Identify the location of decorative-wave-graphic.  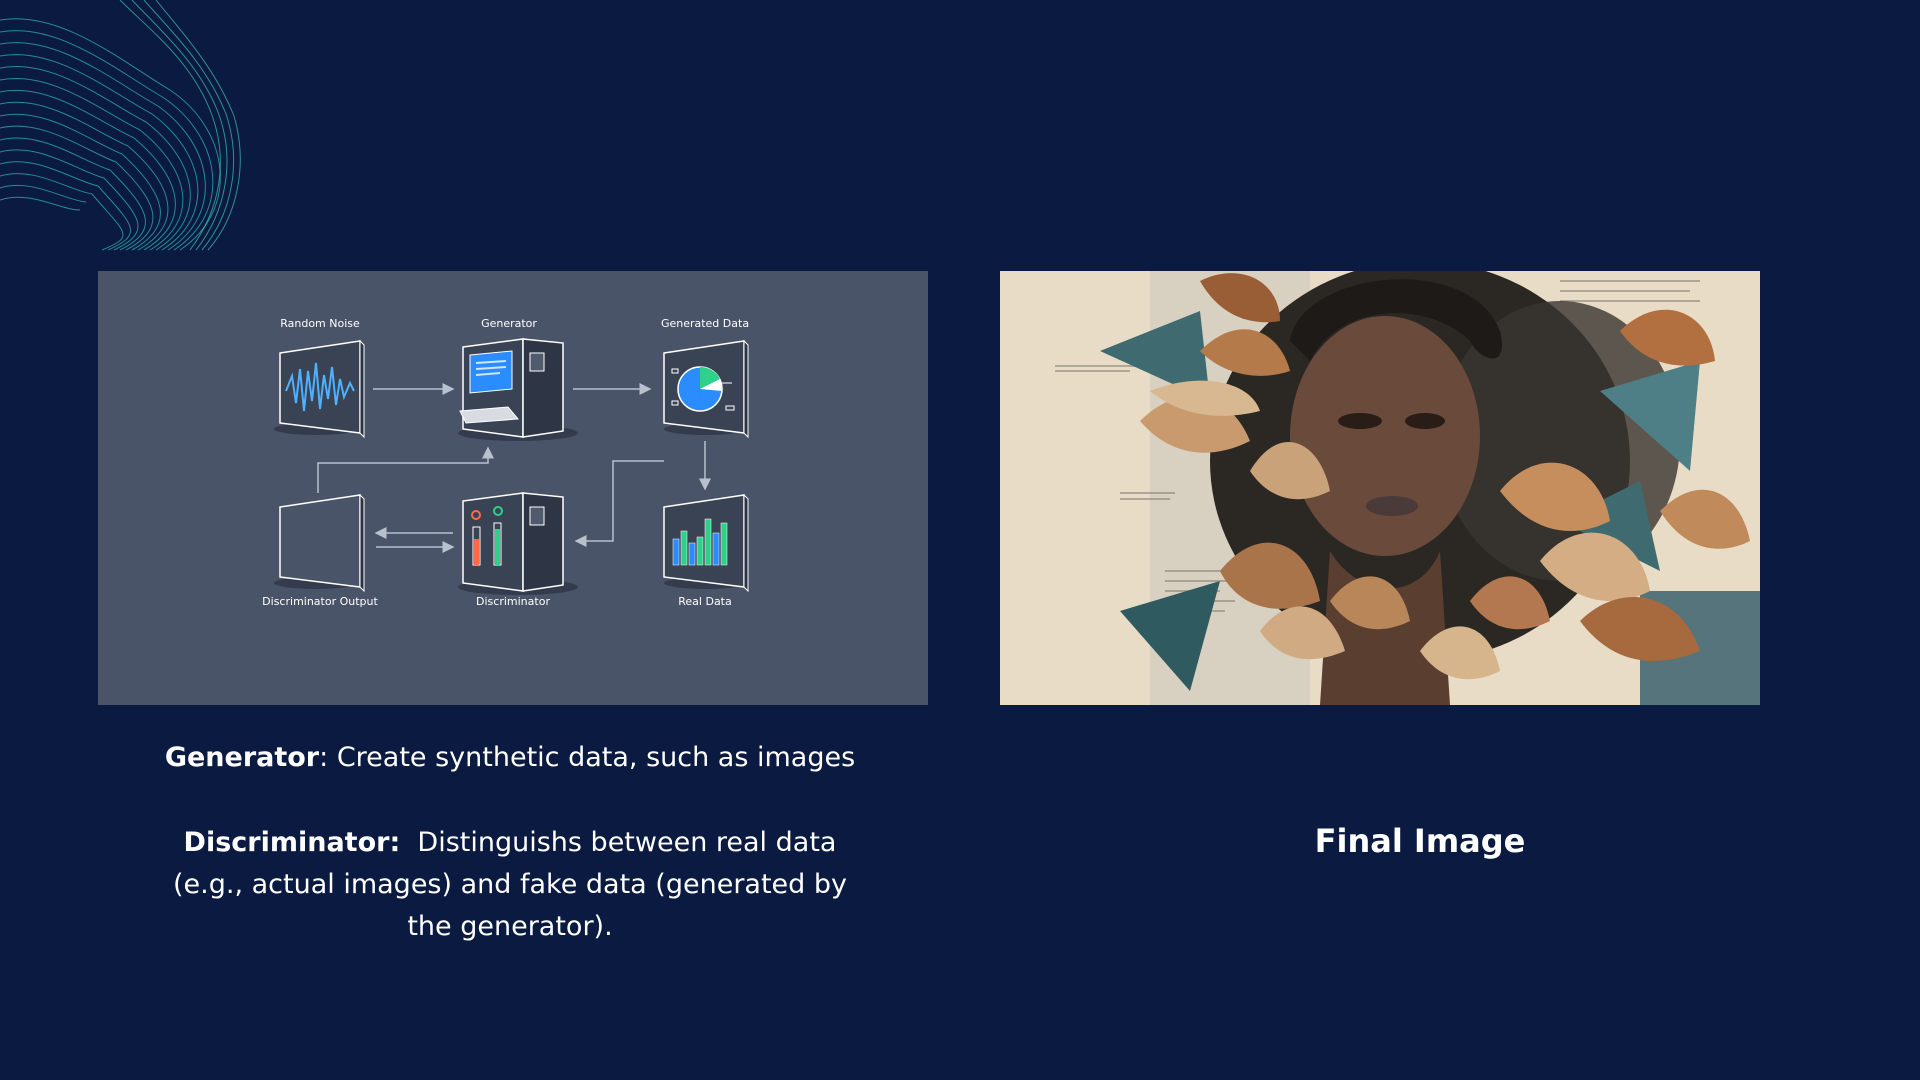
(120, 125).